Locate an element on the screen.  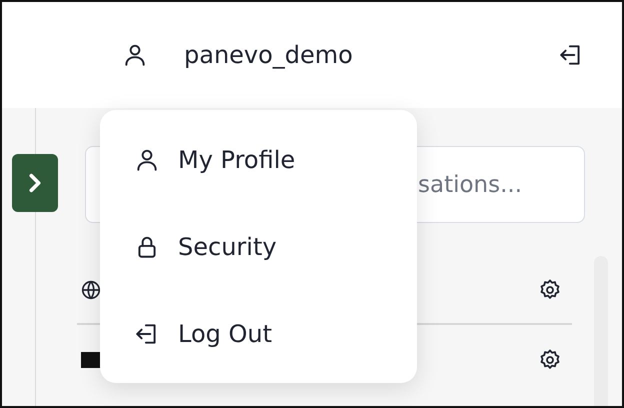
menu-item: Log Out is located at coordinates (258, 334).